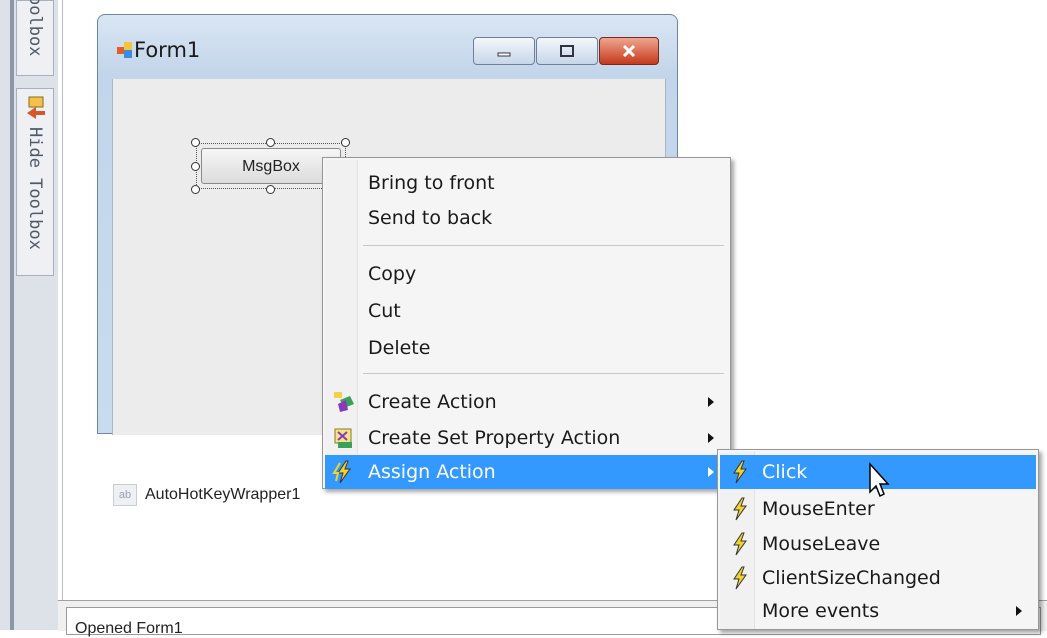 This screenshot has height=638, width=1047. What do you see at coordinates (432, 402) in the screenshot?
I see `menu-item-label: Create Action` at bounding box center [432, 402].